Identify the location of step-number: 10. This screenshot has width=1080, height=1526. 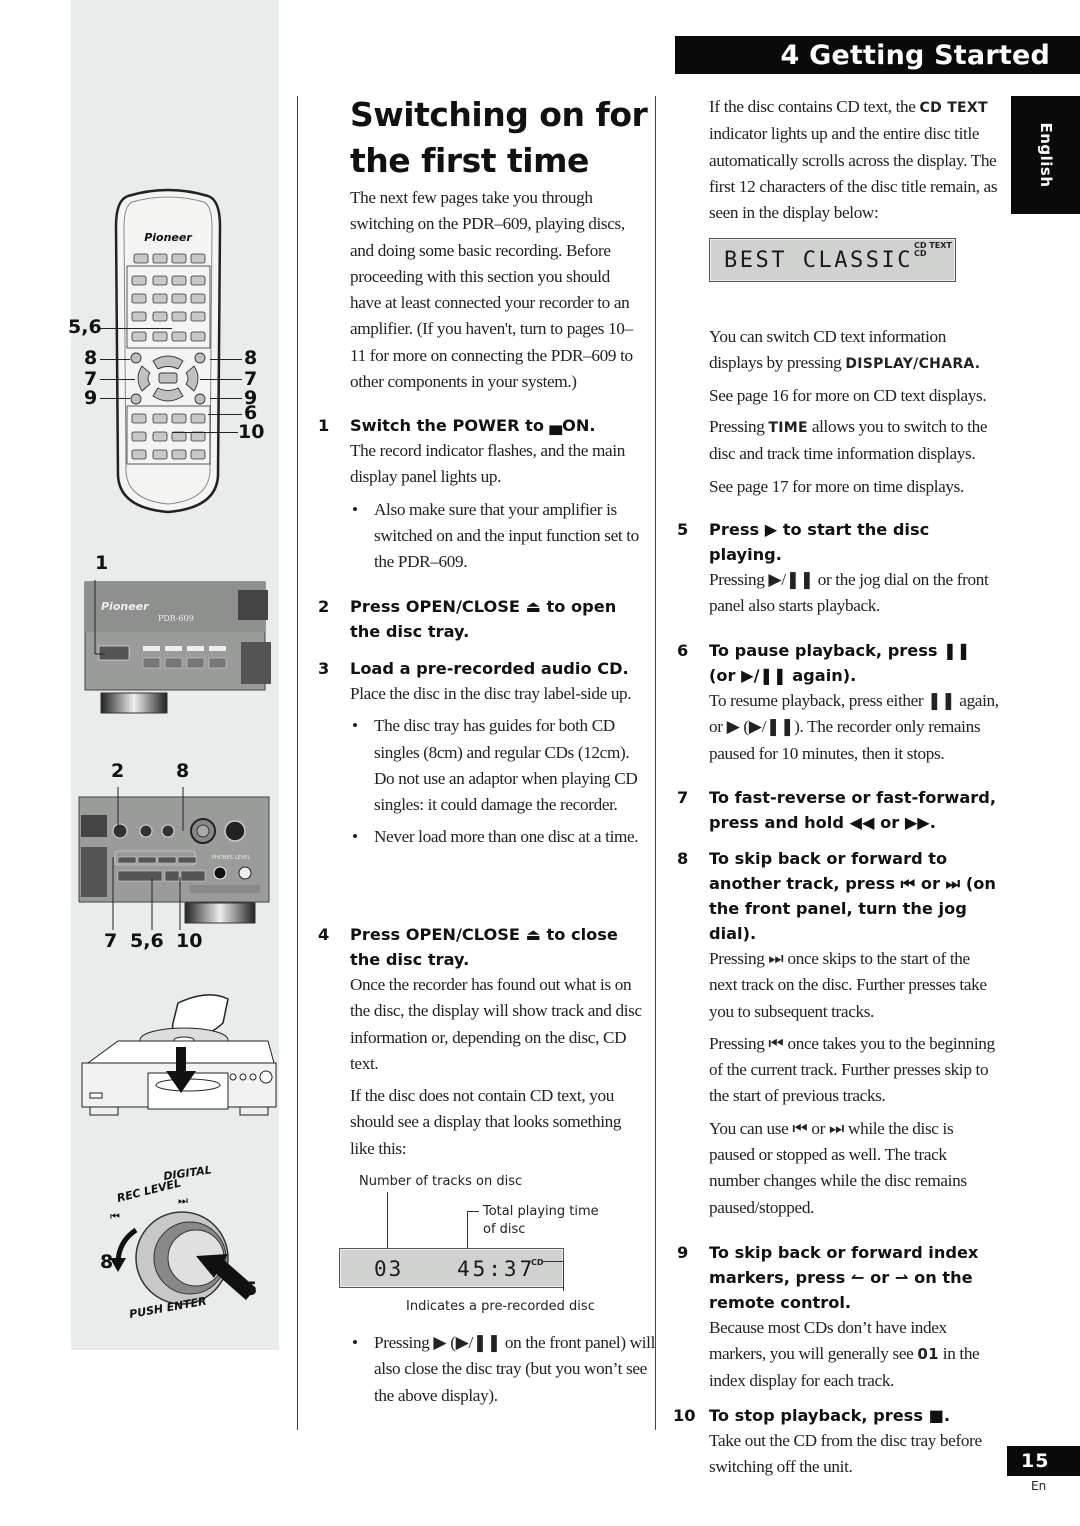
(684, 1415).